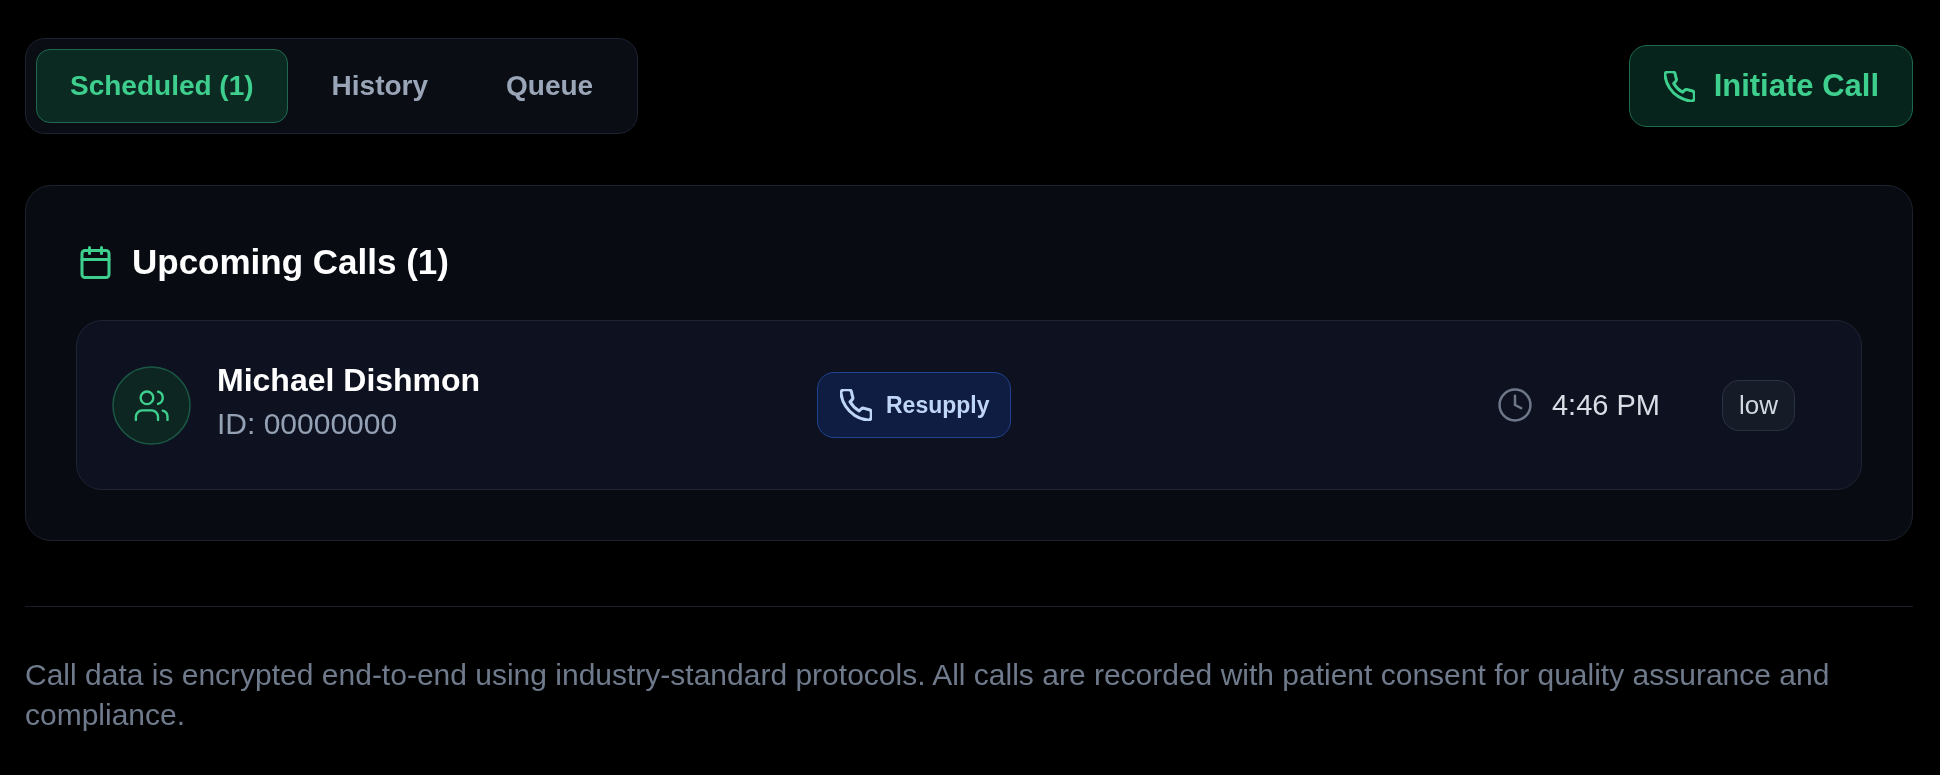  I want to click on priority-badge: low, so click(1758, 405).